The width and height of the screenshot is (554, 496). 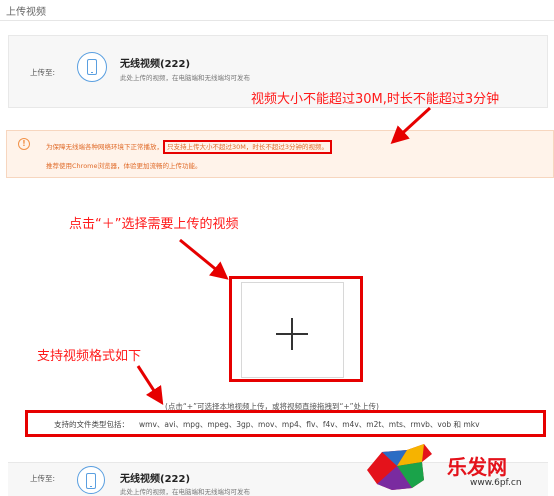 I want to click on upload-target-description: 此处上传的视频，在电脑端和无线端均可发布, so click(x=185, y=78).